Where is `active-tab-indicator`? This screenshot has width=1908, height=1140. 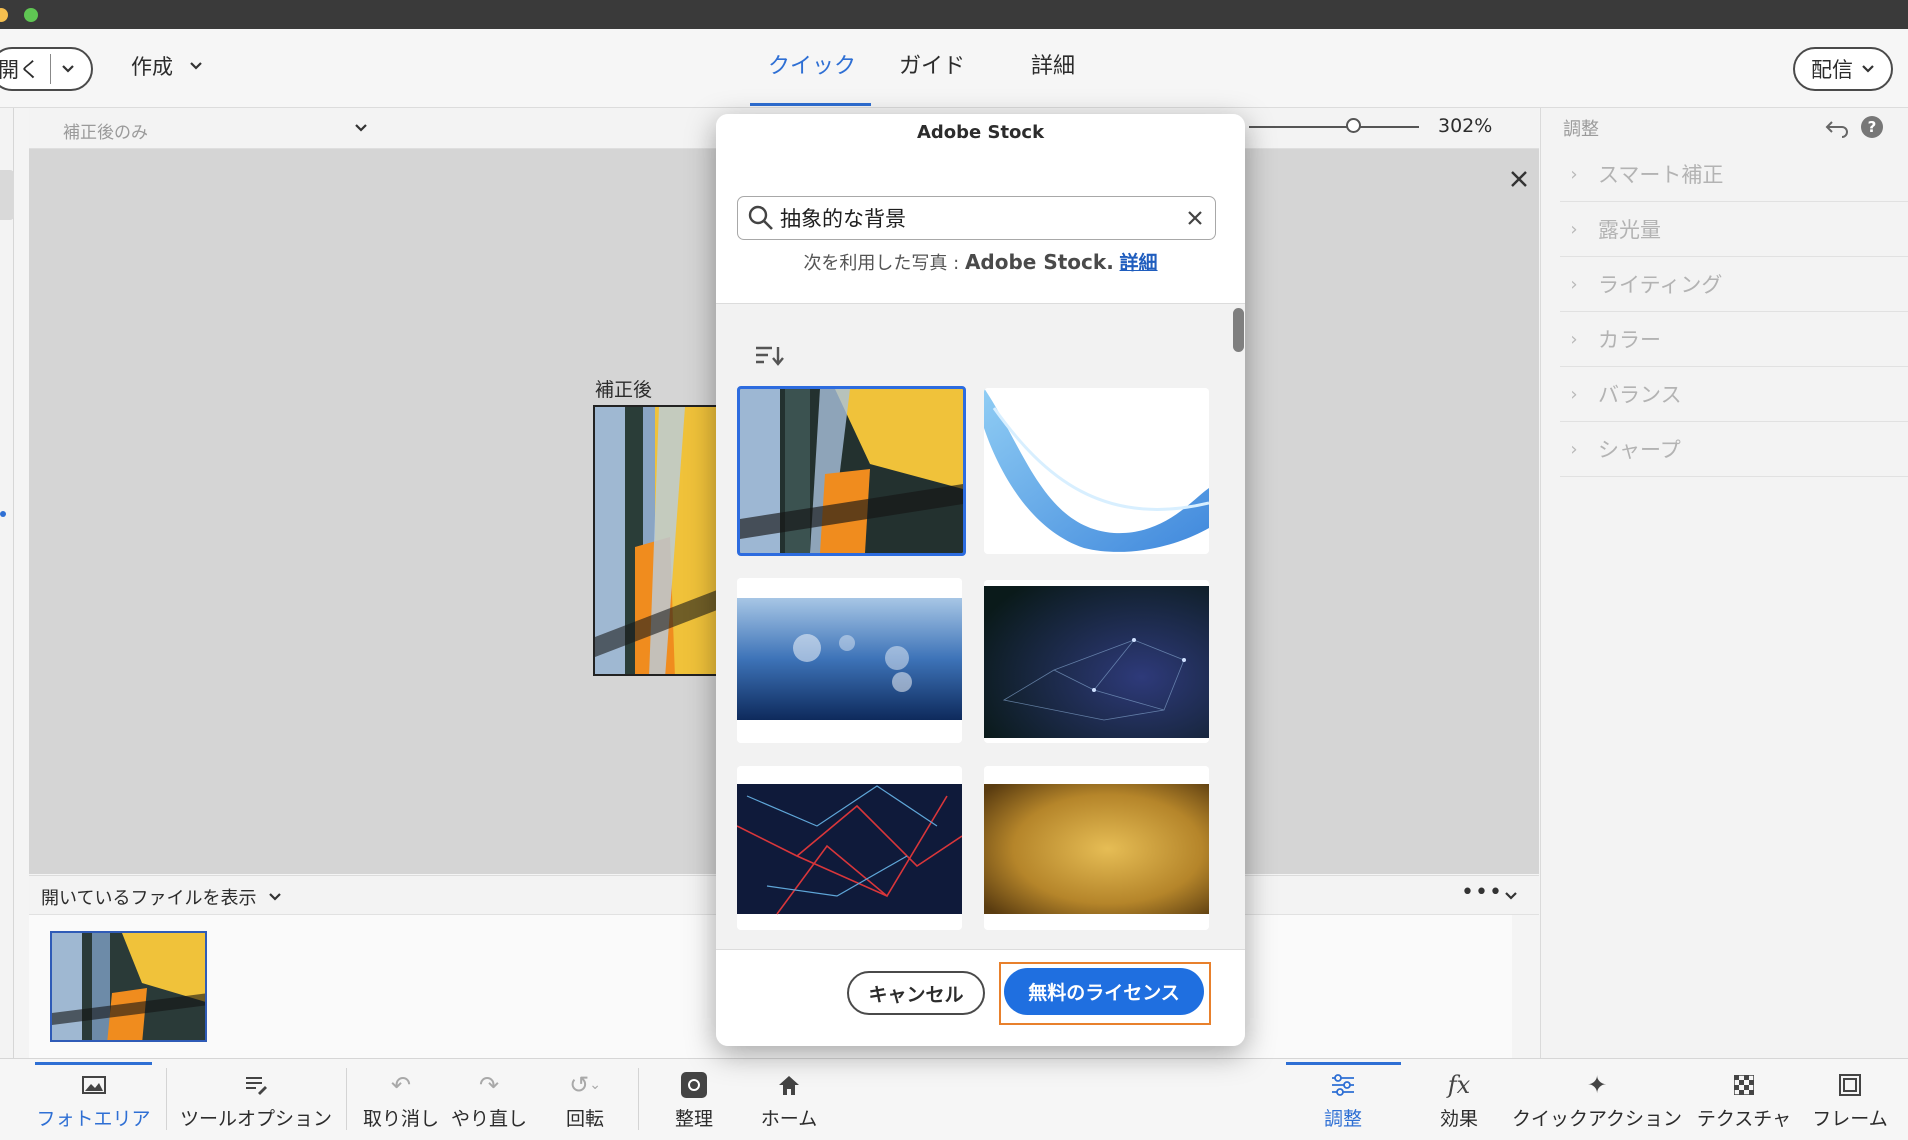
active-tab-indicator is located at coordinates (810, 104).